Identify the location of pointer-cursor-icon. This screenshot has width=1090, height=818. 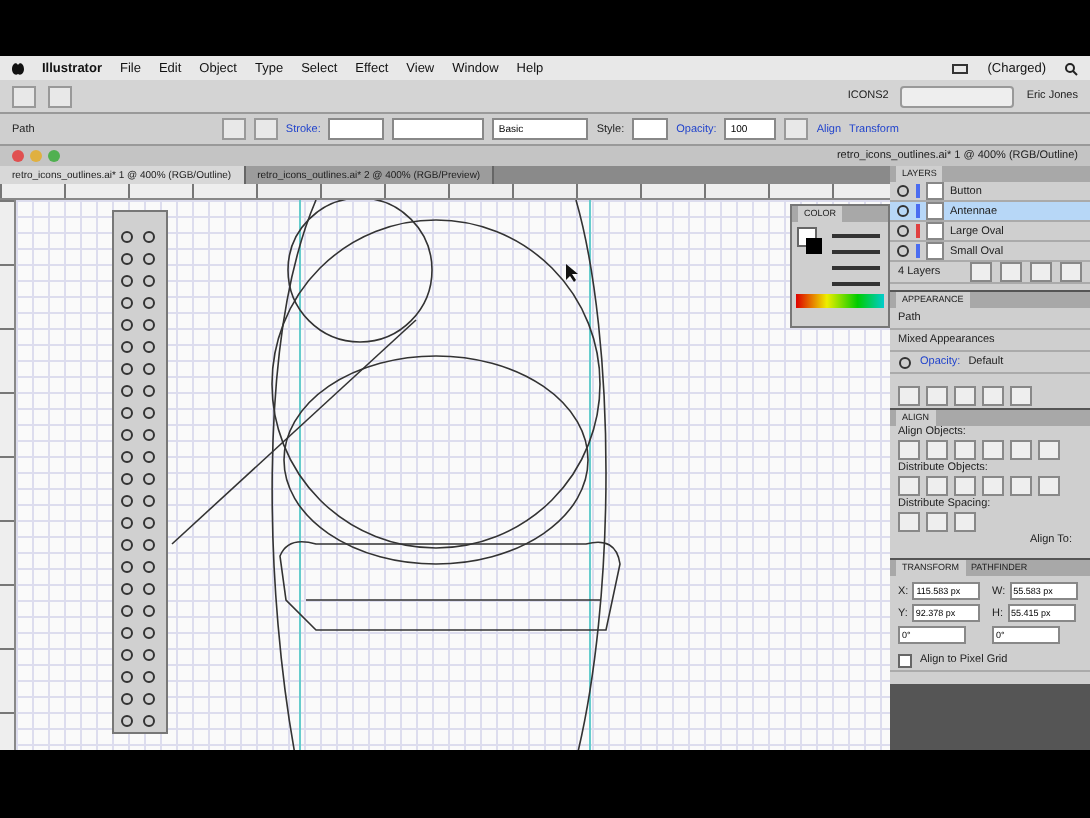
(572, 273).